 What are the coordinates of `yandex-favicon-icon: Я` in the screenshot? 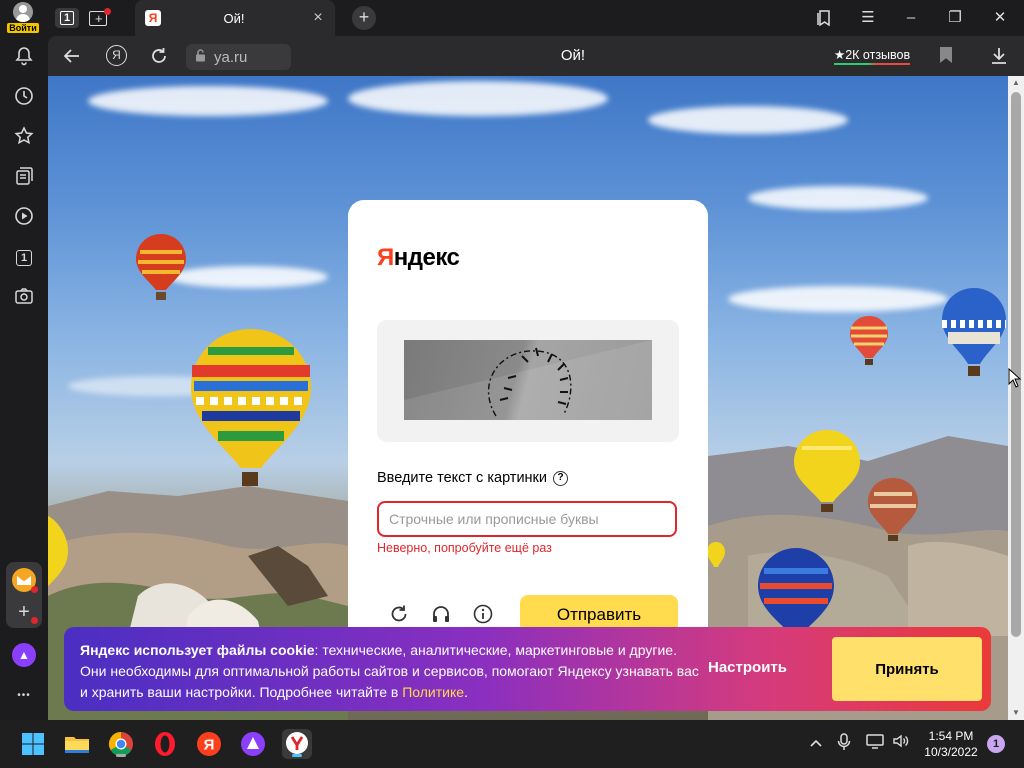 It's located at (153, 18).